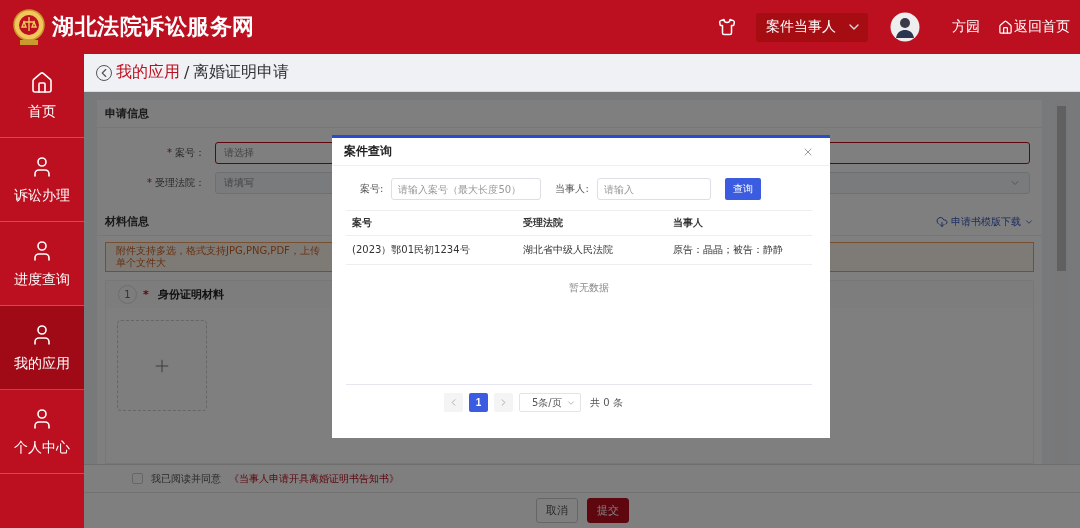  Describe the element at coordinates (568, 250) in the screenshot. I see `table-cell-text: 湖北省中级人民法院` at that location.